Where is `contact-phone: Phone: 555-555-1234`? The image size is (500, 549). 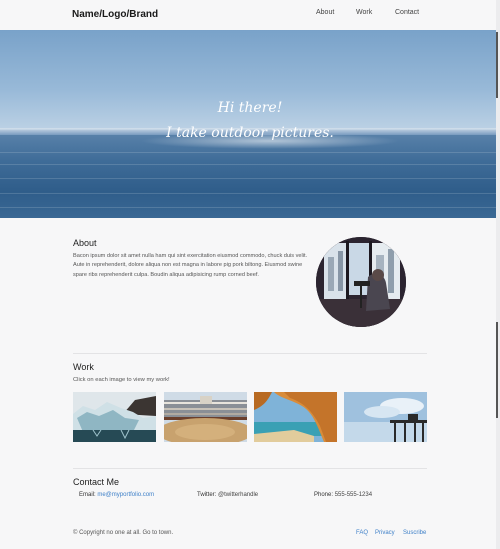
contact-phone: Phone: 555-555-1234 is located at coordinates (343, 495).